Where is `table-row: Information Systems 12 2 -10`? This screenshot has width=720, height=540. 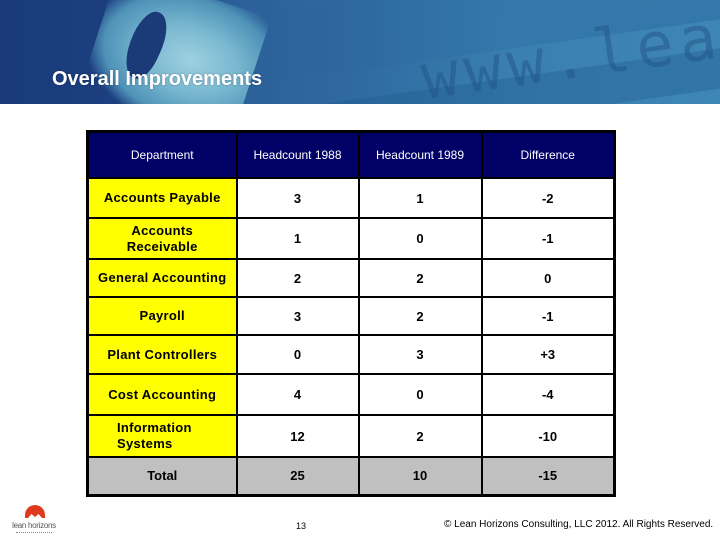
table-row: Information Systems 12 2 -10 is located at coordinates (351, 436).